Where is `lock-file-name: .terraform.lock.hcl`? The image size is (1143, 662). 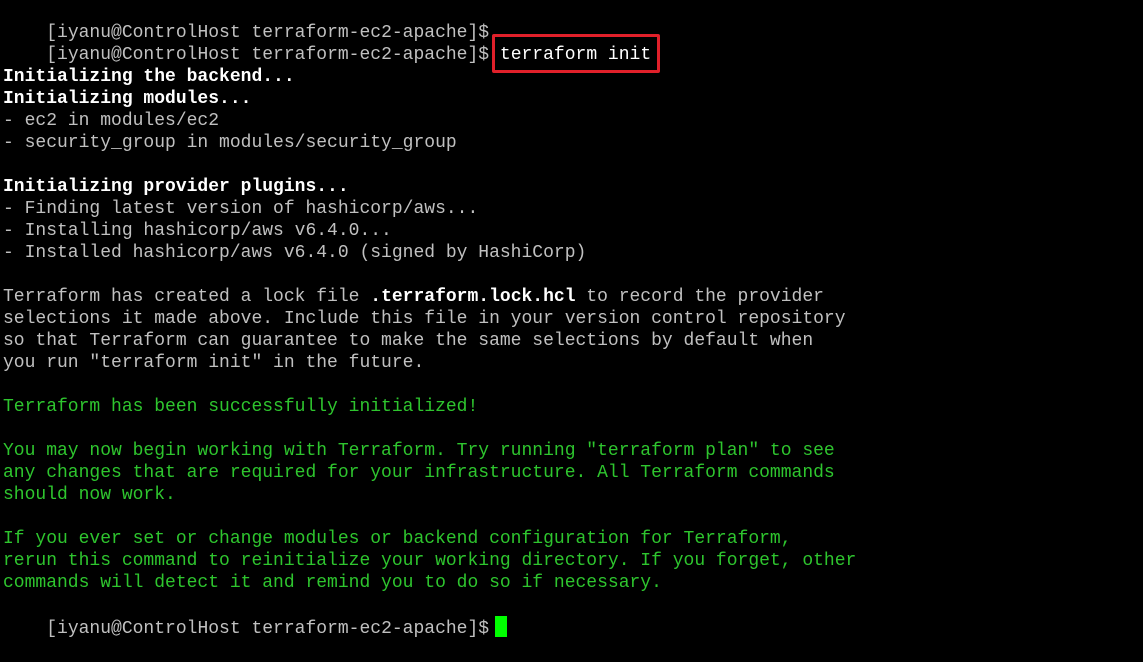 lock-file-name: .terraform.lock.hcl is located at coordinates (473, 297).